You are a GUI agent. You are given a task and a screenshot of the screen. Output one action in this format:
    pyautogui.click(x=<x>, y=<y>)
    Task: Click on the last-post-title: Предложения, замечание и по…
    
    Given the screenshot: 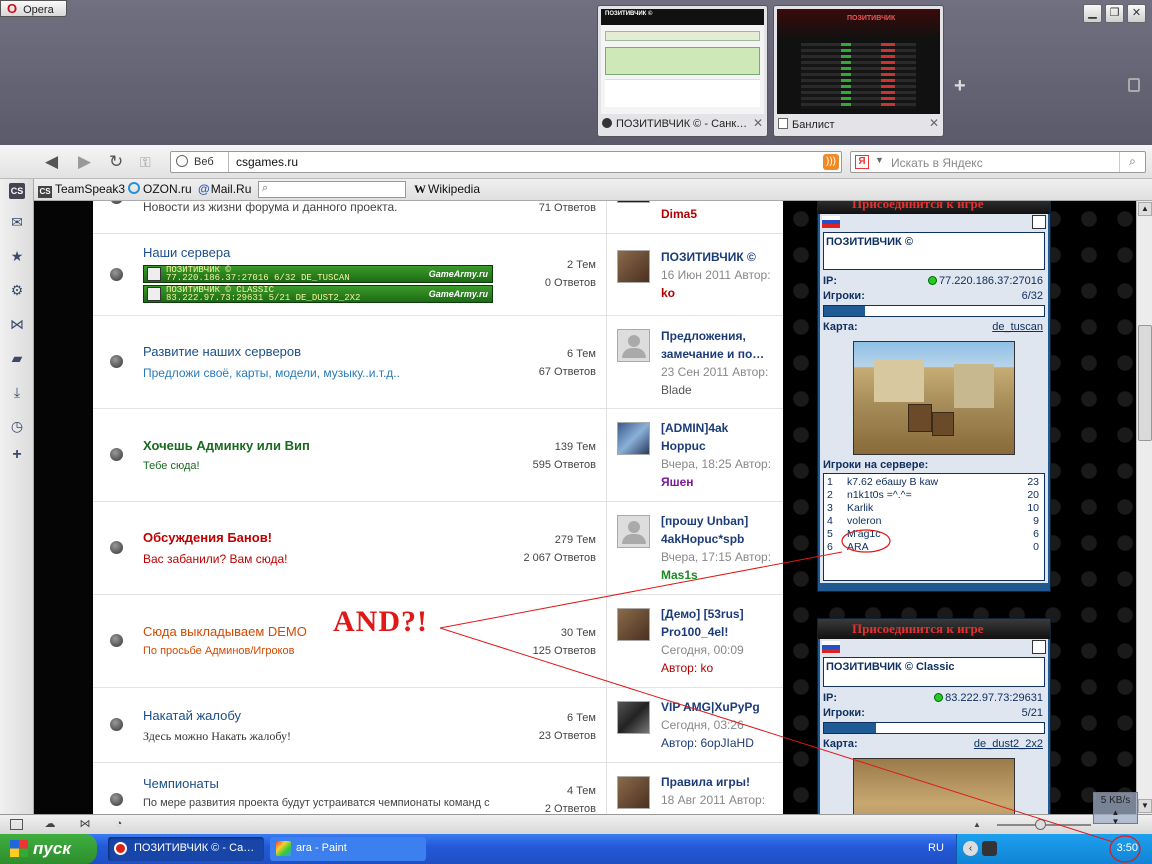 What is the action you would take?
    pyautogui.click(x=714, y=345)
    